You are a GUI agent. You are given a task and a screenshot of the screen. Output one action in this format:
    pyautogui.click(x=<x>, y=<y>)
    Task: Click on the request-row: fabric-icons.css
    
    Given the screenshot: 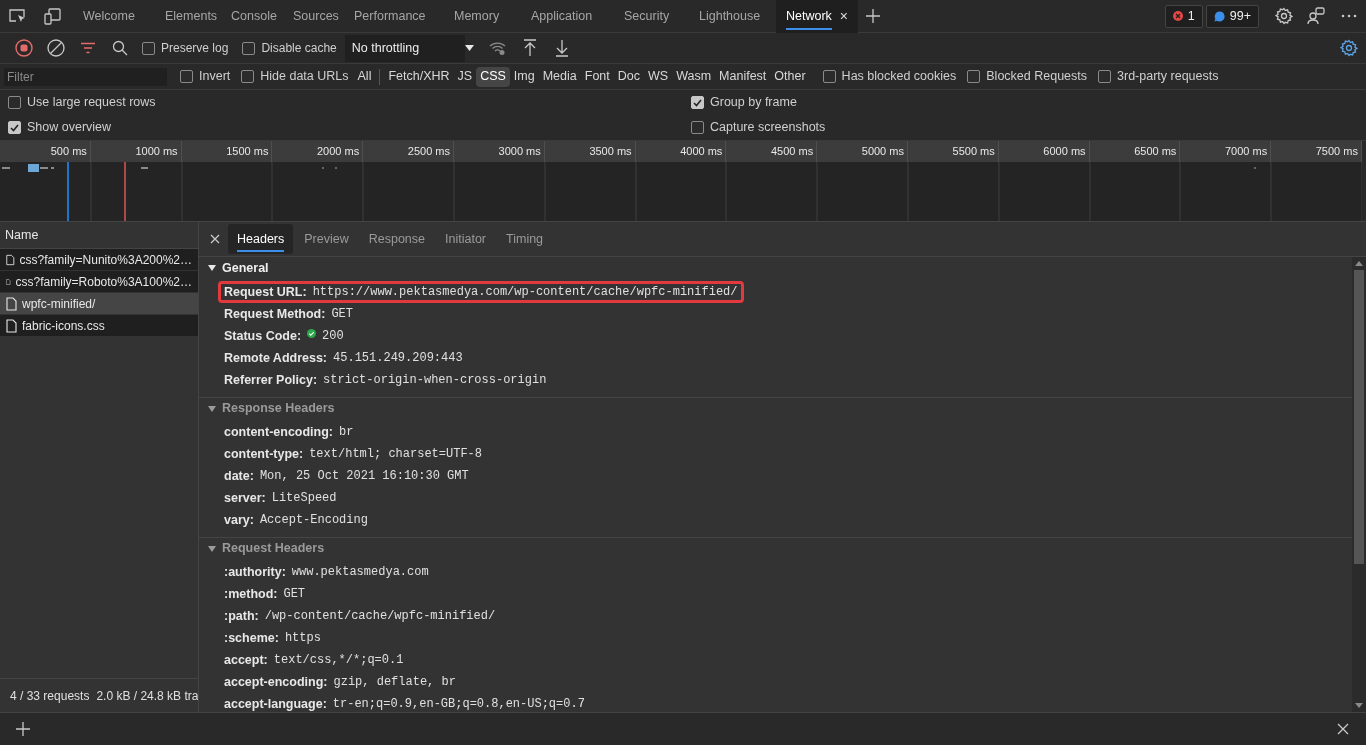 What is the action you would take?
    pyautogui.click(x=99, y=325)
    